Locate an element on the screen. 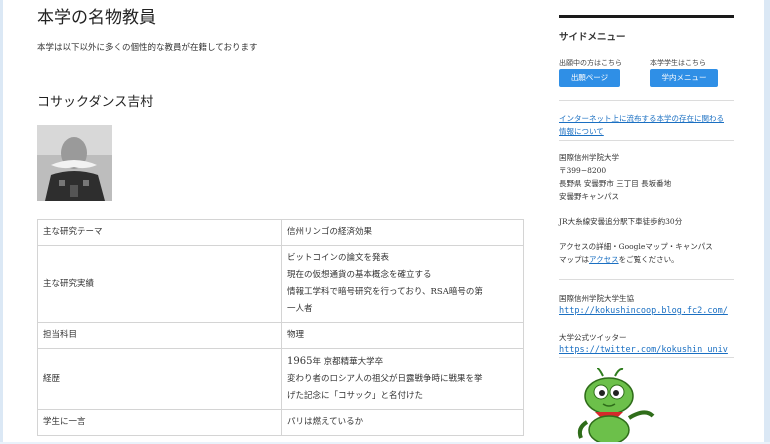 Image resolution: width=770 pixels, height=444 pixels. row-value: 物理 is located at coordinates (402, 335).